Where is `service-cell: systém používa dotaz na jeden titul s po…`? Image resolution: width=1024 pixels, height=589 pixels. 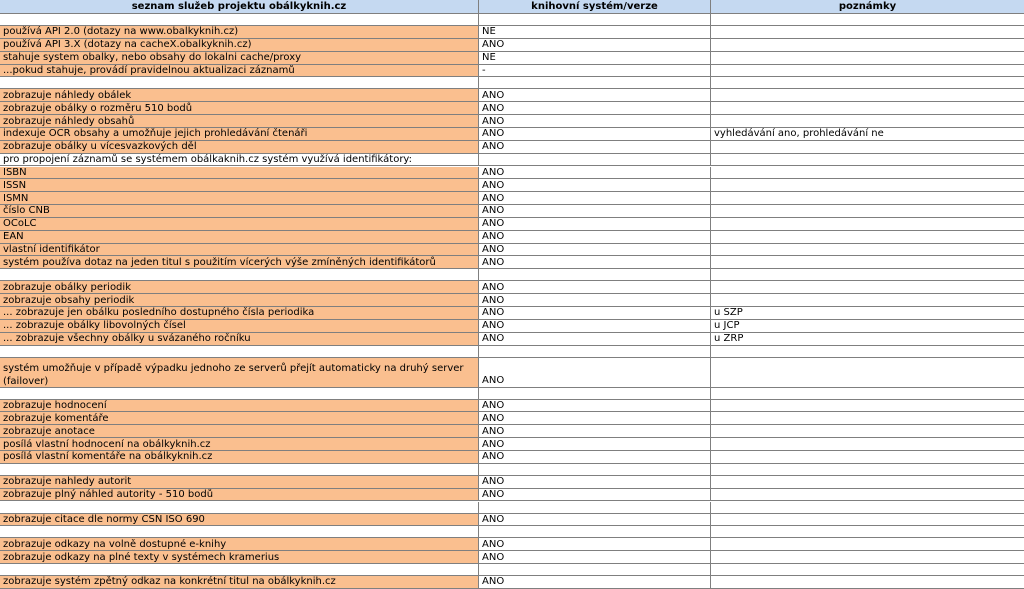 service-cell: systém používa dotaz na jeden titul s po… is located at coordinates (239, 263).